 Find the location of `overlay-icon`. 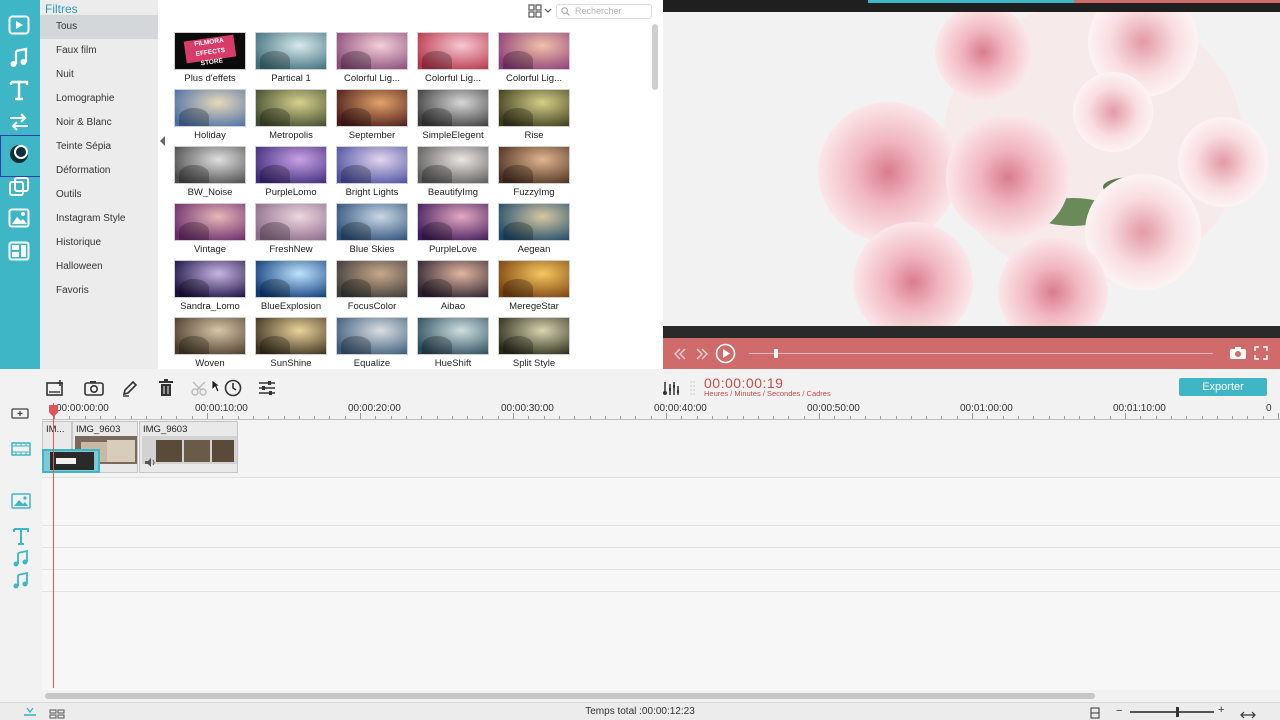

overlay-icon is located at coordinates (19, 187).